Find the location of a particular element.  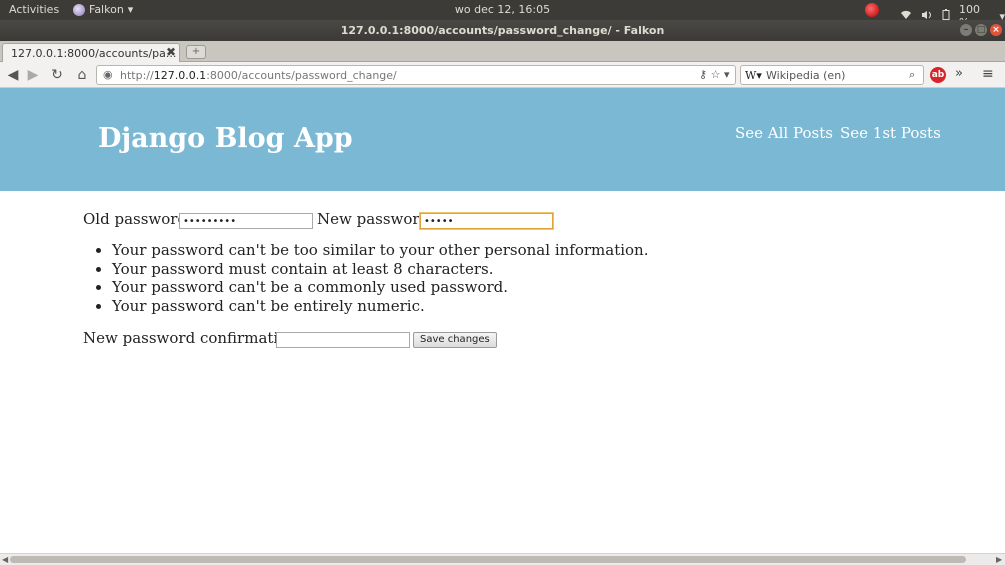

old-password-input is located at coordinates (246, 221).